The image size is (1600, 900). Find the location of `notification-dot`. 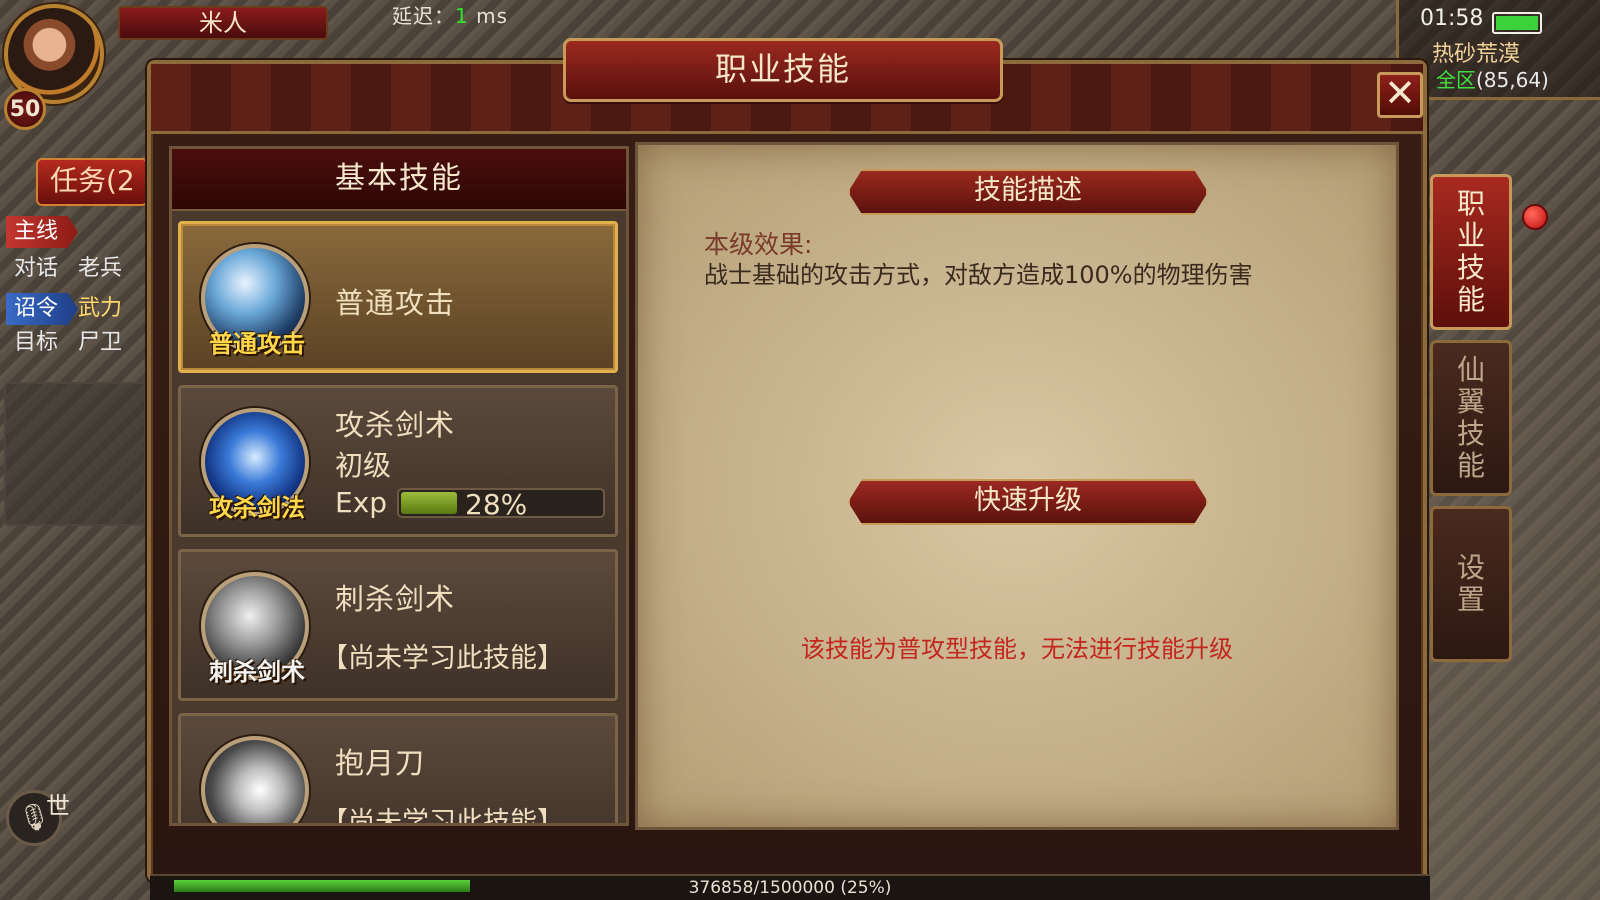

notification-dot is located at coordinates (1535, 217).